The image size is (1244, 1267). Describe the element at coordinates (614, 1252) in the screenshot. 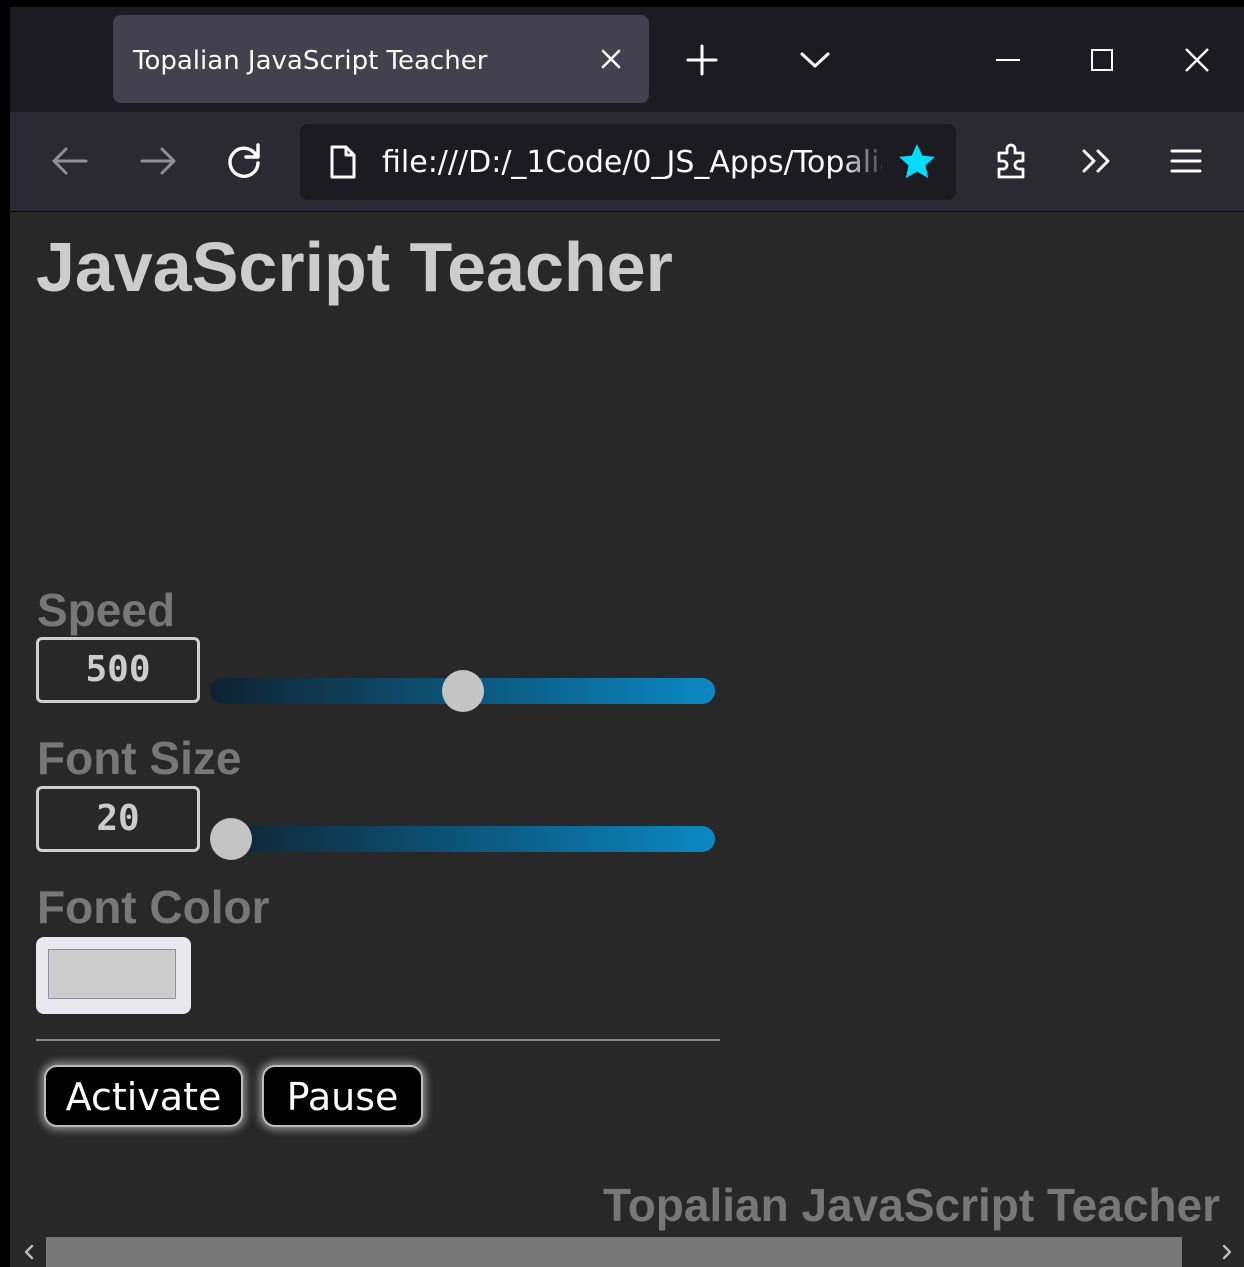

I see `scrollbar-thumb` at that location.